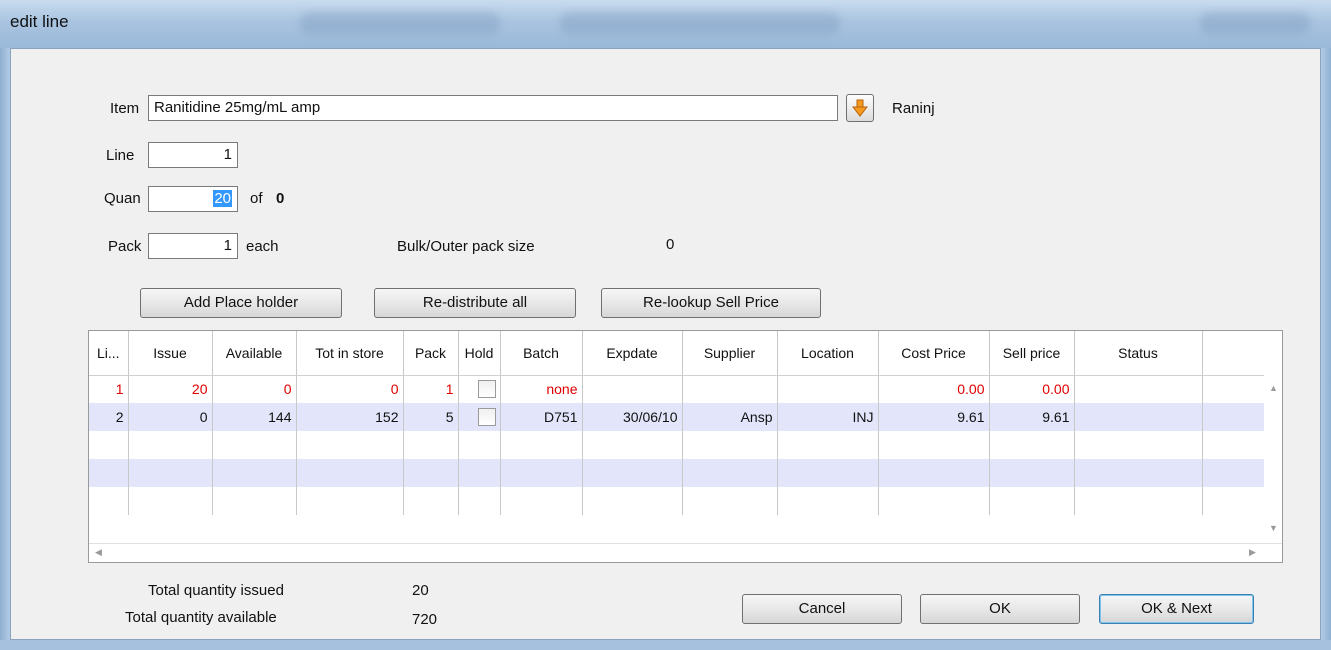  What do you see at coordinates (262, 246) in the screenshot?
I see `pack-unit: each` at bounding box center [262, 246].